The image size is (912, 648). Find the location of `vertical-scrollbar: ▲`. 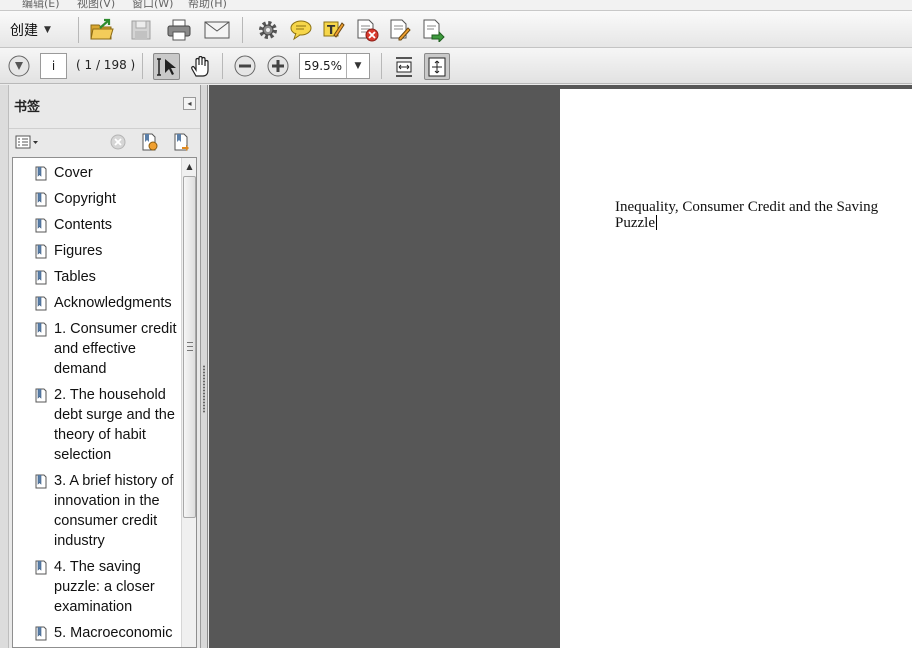

vertical-scrollbar: ▲ is located at coordinates (188, 402).